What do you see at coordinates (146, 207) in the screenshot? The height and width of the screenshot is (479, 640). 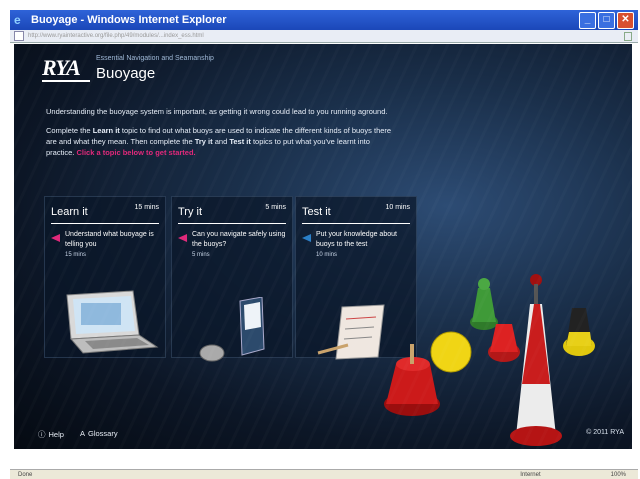 I see `card-duration: 15 mins` at bounding box center [146, 207].